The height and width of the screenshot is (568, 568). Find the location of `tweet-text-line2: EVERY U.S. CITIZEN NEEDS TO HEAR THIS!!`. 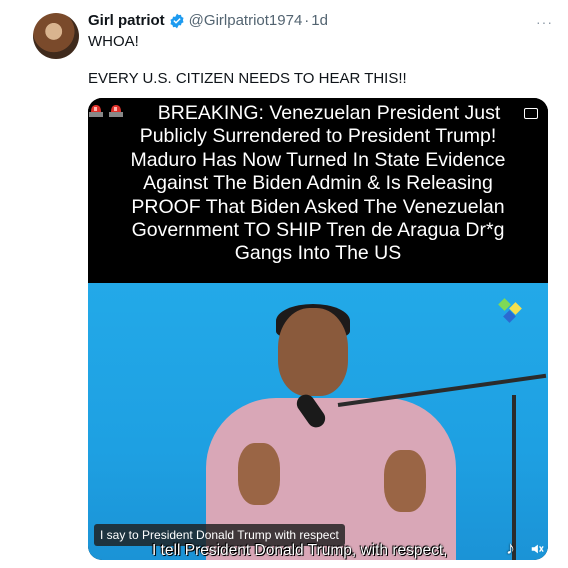

tweet-text-line2: EVERY U.S. CITIZEN NEEDS TO HEAR THIS!! is located at coordinates (247, 78).